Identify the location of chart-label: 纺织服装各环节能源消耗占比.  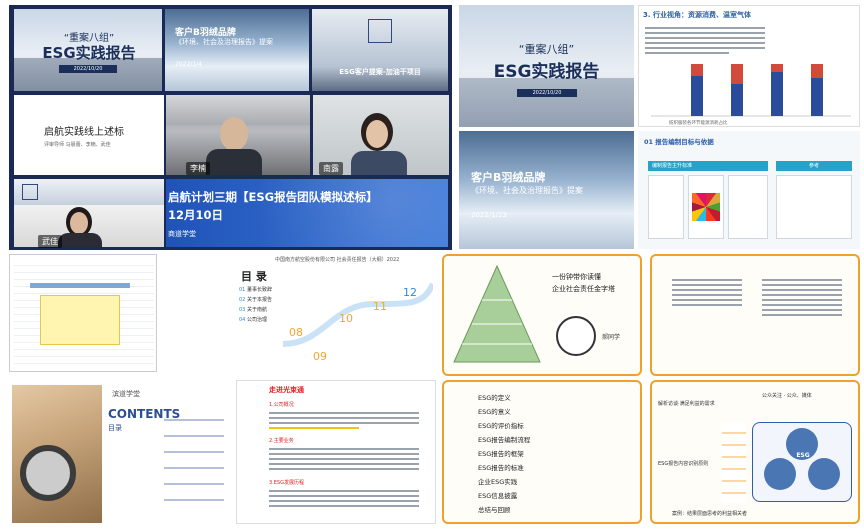
(698, 123).